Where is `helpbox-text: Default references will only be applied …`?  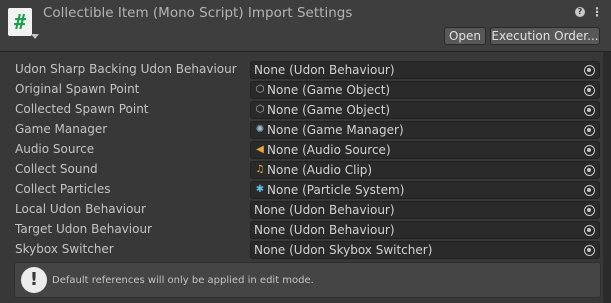 helpbox-text: Default references will only be applied … is located at coordinates (183, 280).